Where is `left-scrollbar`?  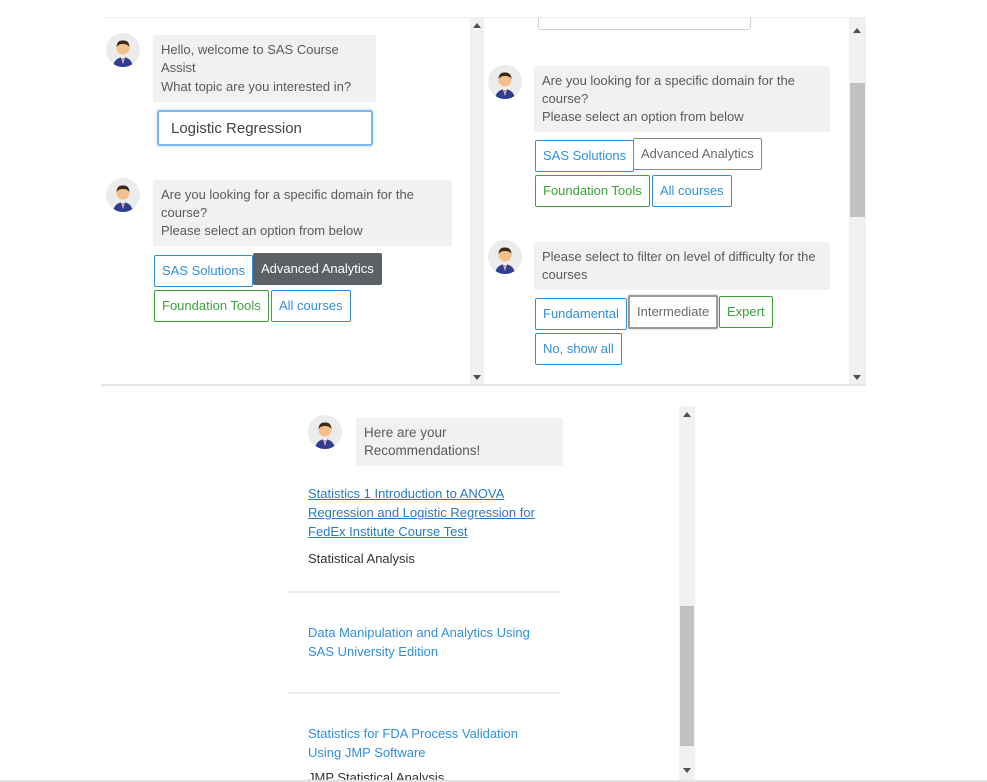
left-scrollbar is located at coordinates (477, 201).